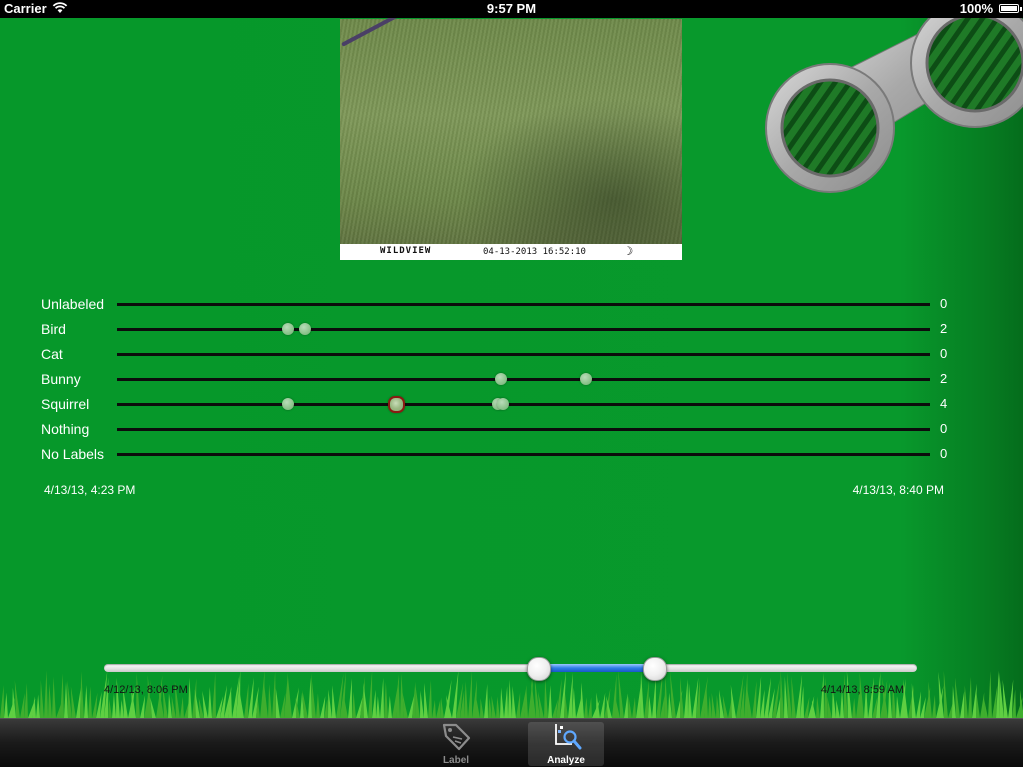 The height and width of the screenshot is (767, 1023). What do you see at coordinates (944, 353) in the screenshot?
I see `row-count-cat: 0` at bounding box center [944, 353].